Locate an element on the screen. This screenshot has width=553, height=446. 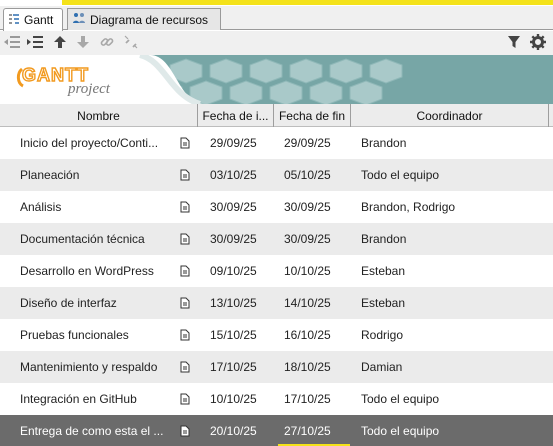
gantt-tasks-icon is located at coordinates (16, 20).